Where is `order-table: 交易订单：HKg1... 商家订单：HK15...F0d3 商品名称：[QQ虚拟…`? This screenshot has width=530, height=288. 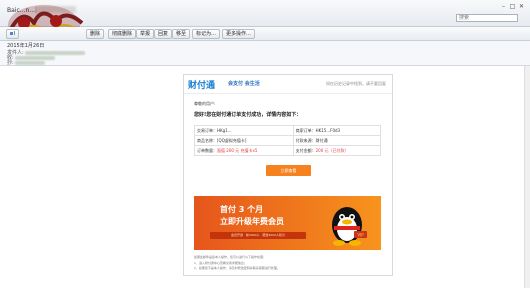
order-table: 交易订单：HKg1... 商家订单：HK15...F0d3 商品名称：[QQ虚拟… is located at coordinates (288, 140).